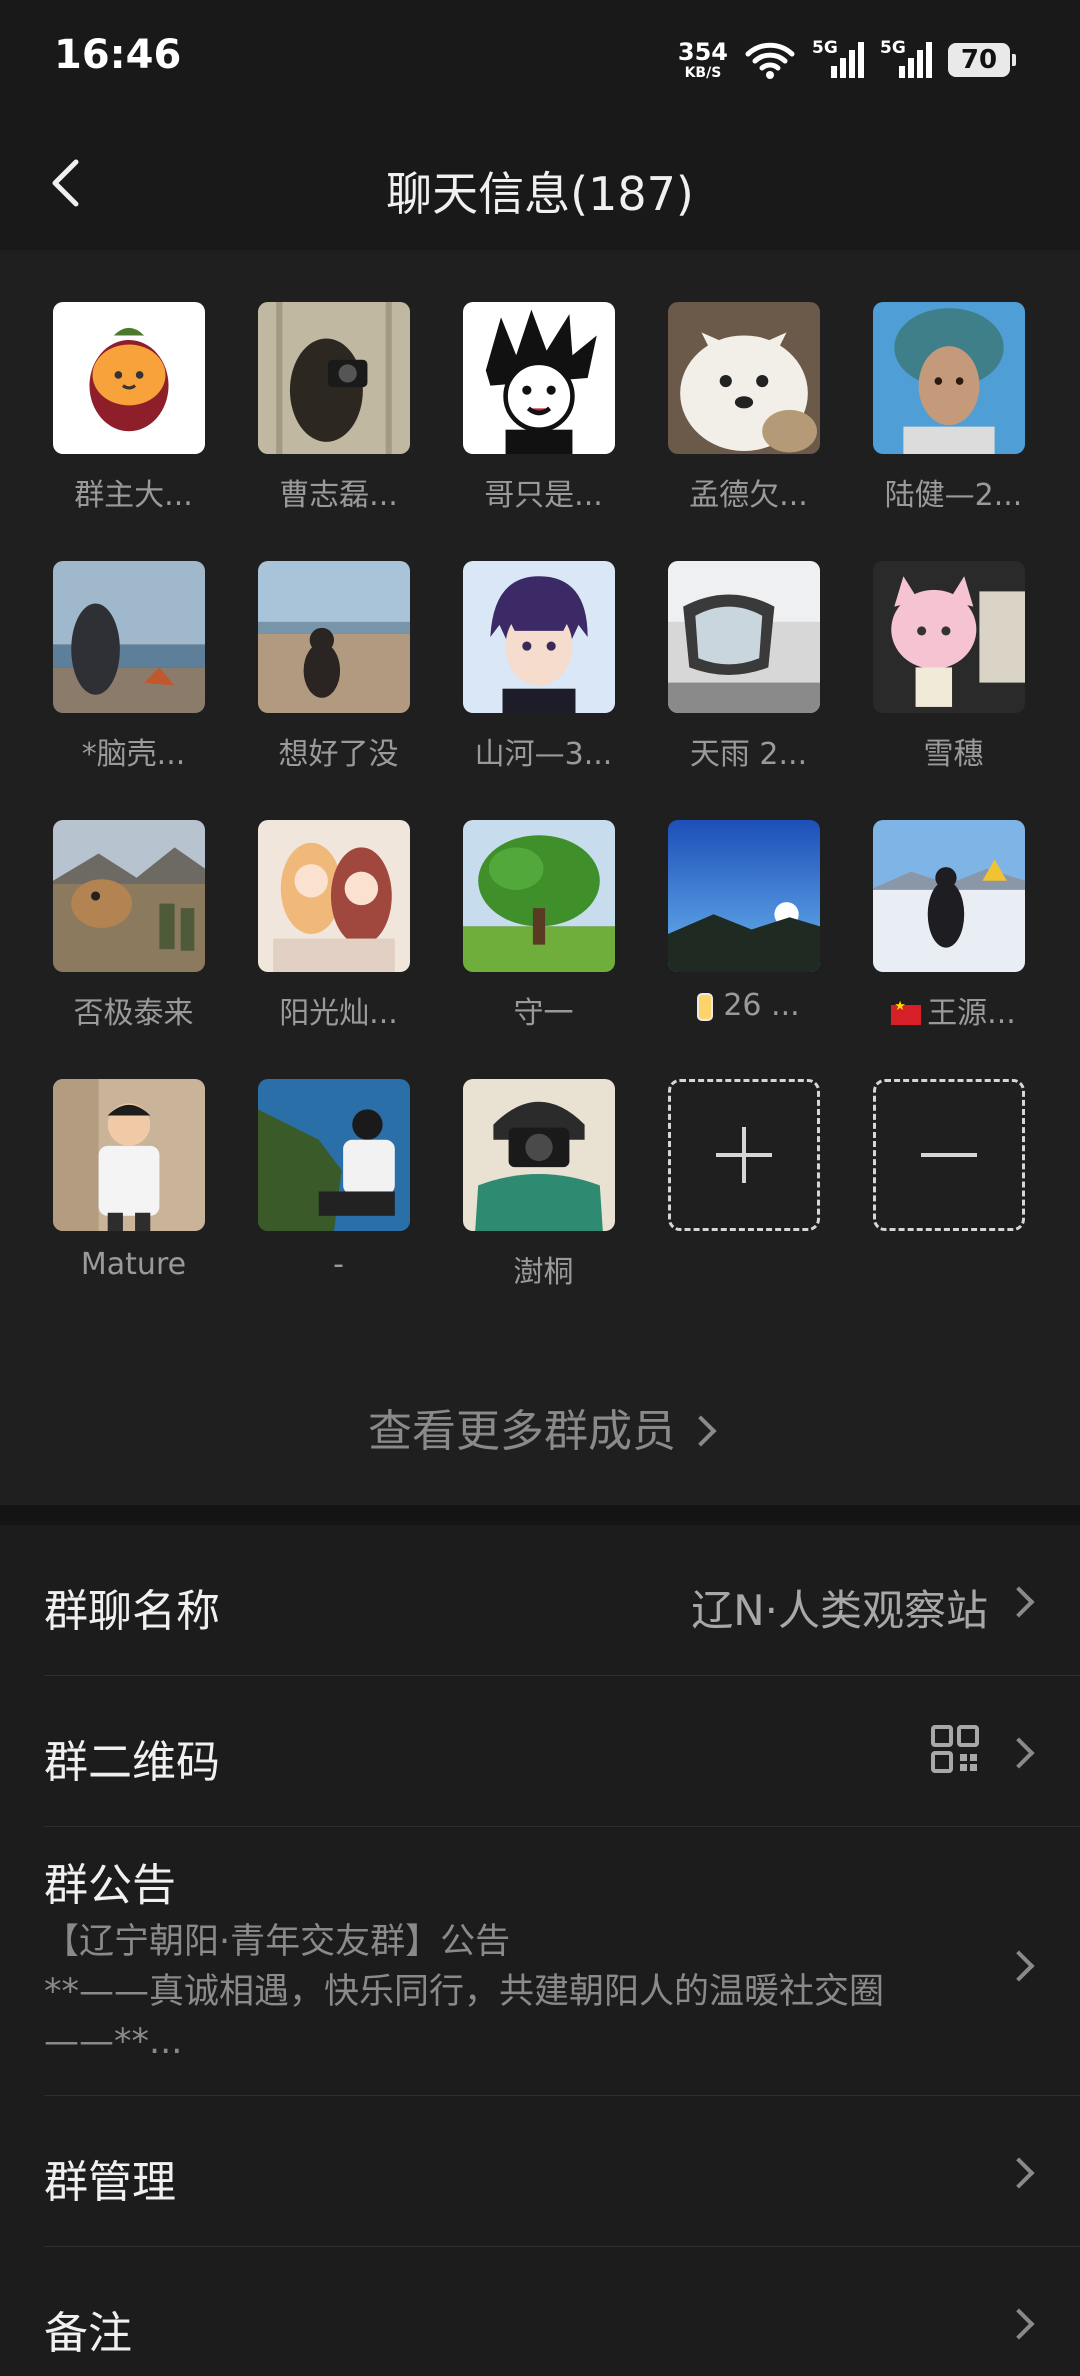  What do you see at coordinates (543, 1013) in the screenshot?
I see `member-name: 守一` at bounding box center [543, 1013].